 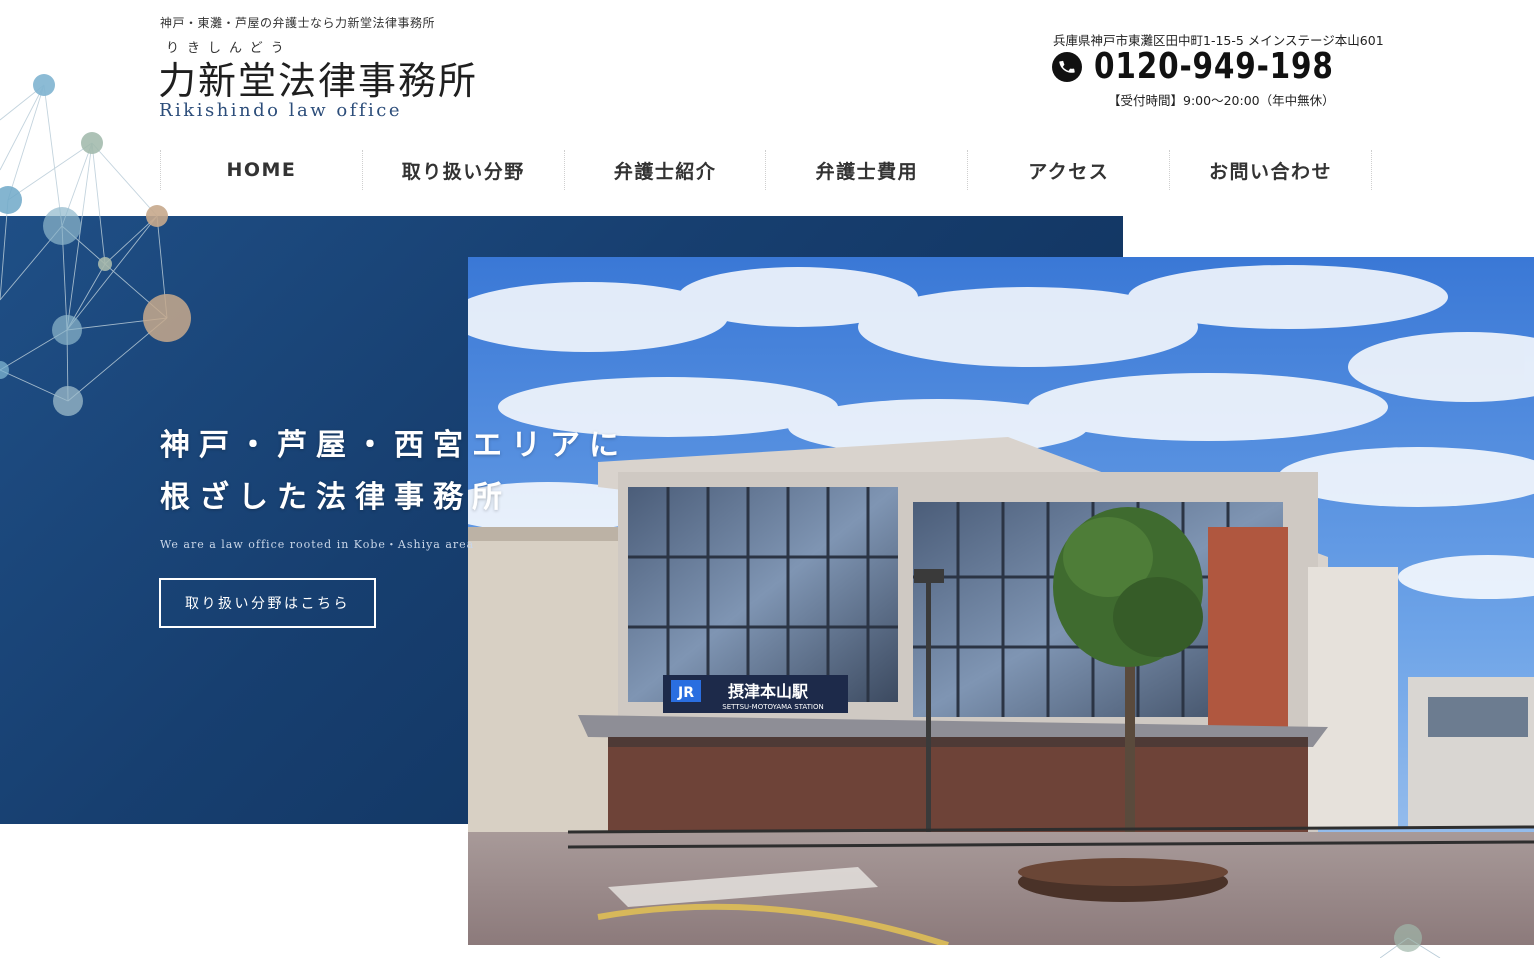 I want to click on nav-item-lawyers: 弁護士紹介, so click(x=666, y=170).